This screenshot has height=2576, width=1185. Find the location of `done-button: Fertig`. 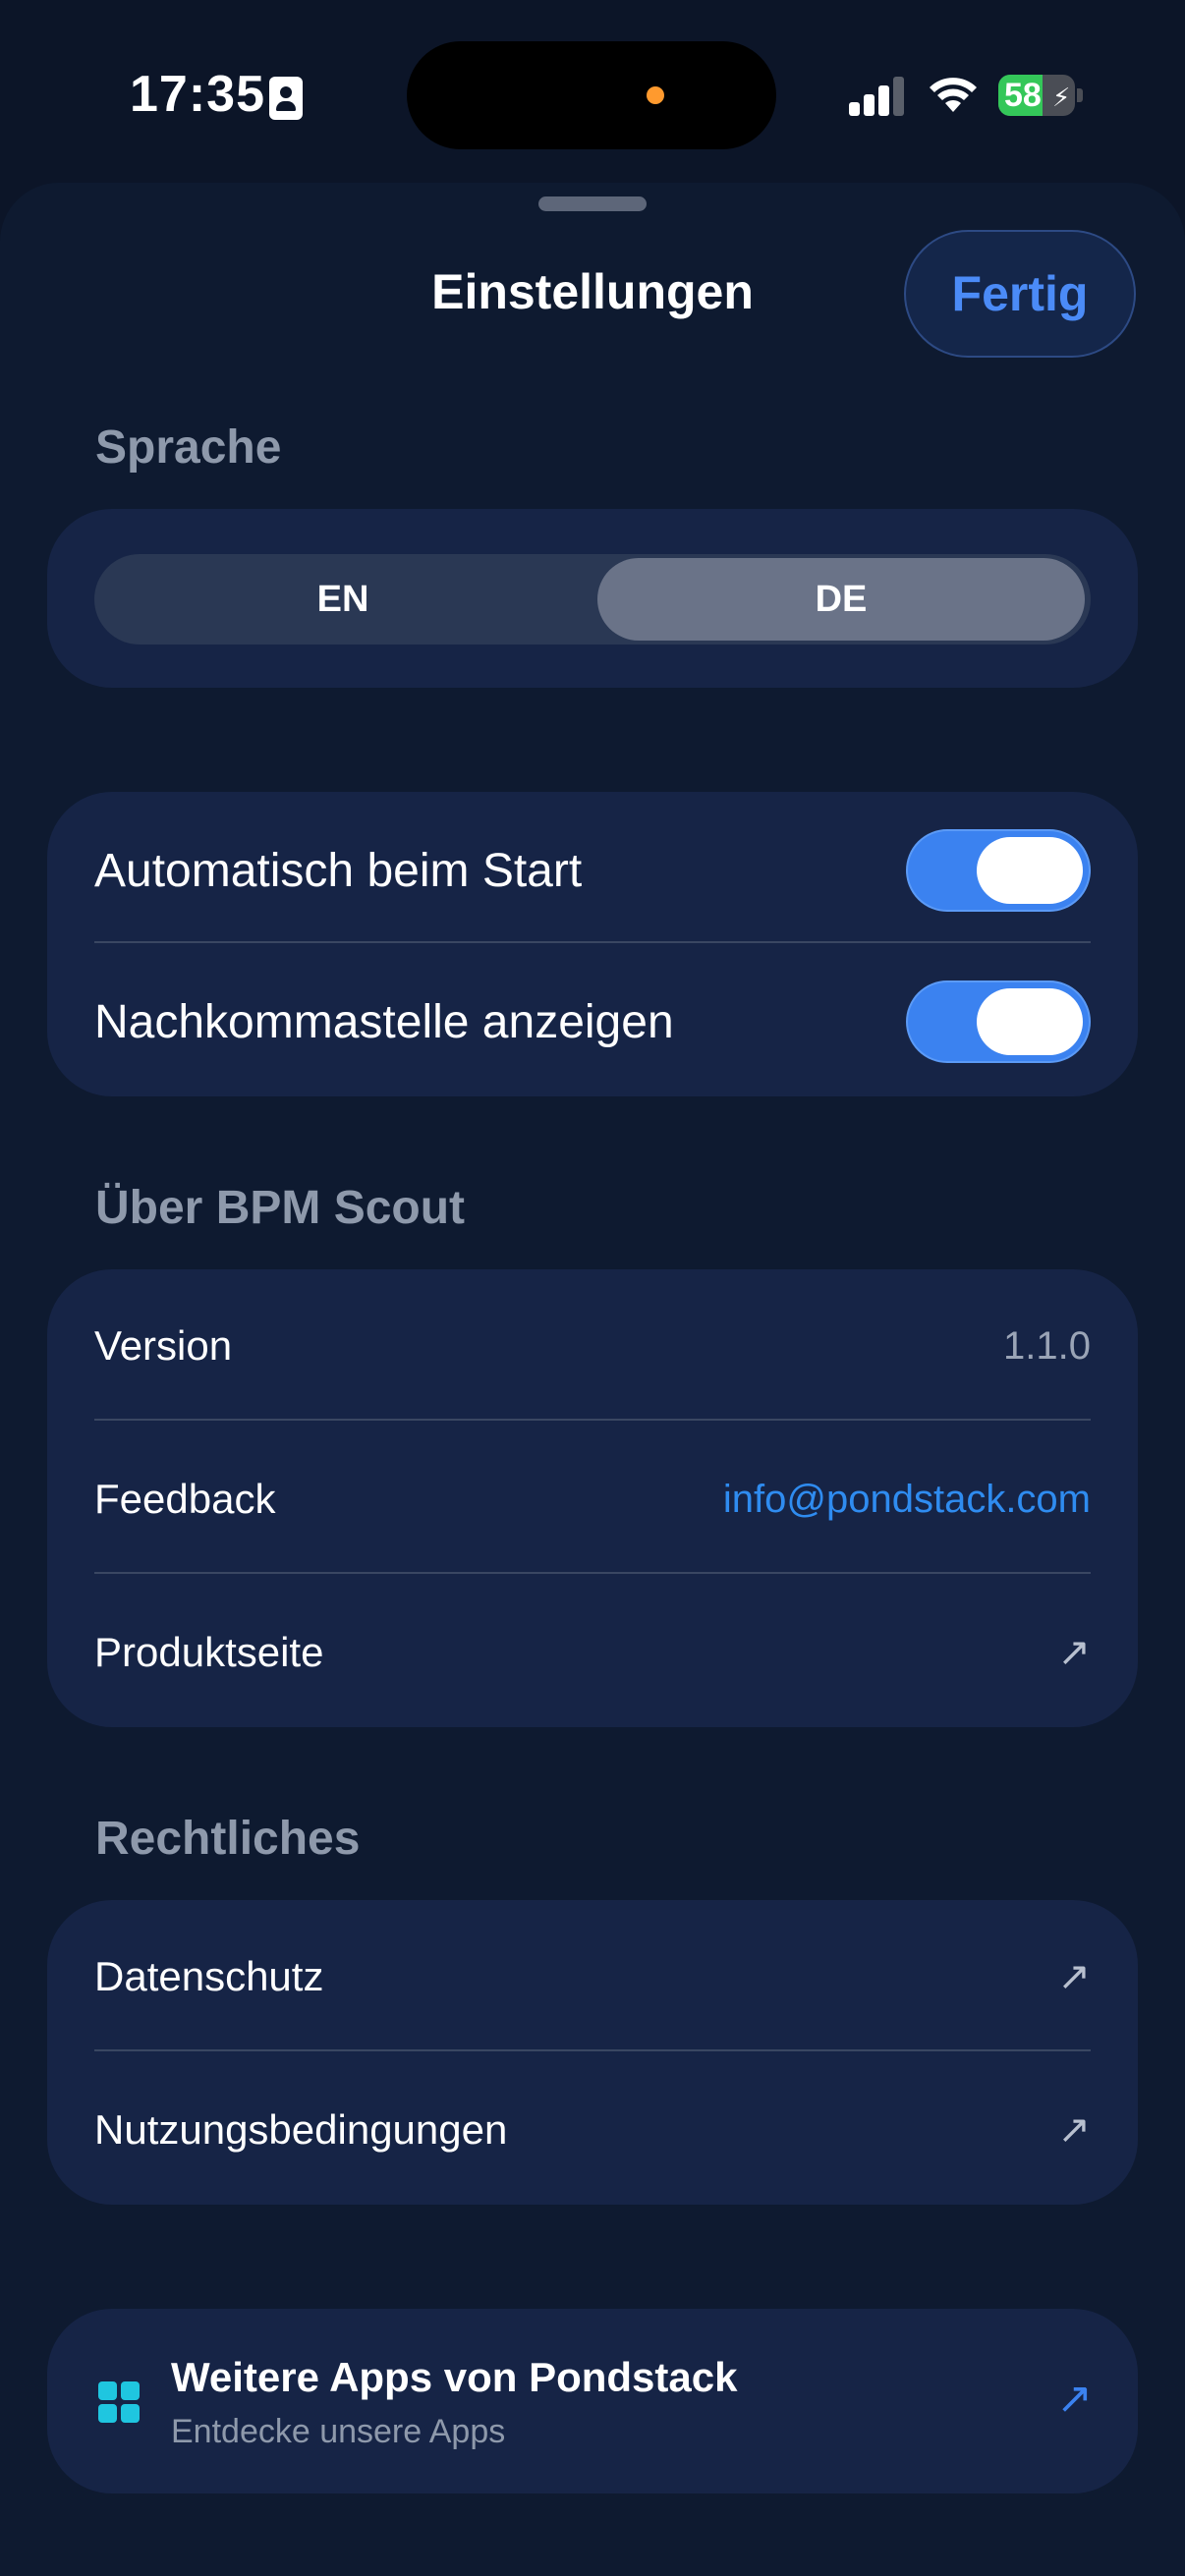

done-button: Fertig is located at coordinates (1020, 294).